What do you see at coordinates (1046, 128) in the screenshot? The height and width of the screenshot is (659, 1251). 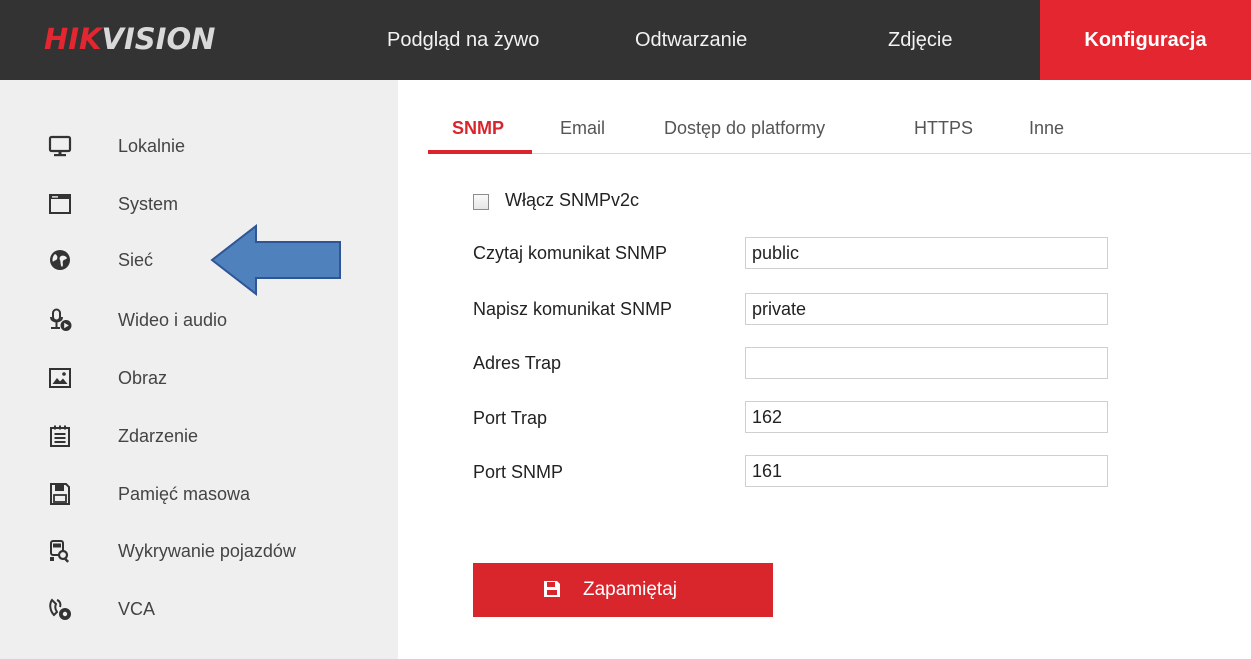 I see `tab-other: Inne` at bounding box center [1046, 128].